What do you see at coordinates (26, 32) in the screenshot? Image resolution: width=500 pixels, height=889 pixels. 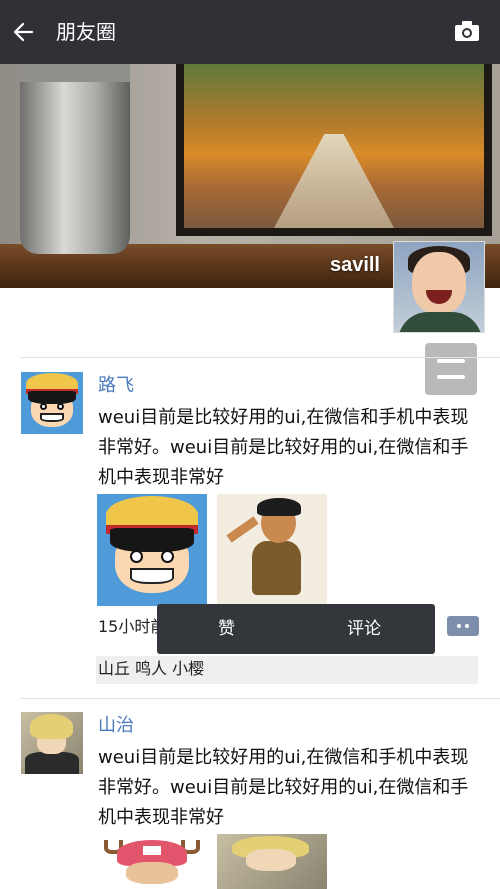 I see `arrow-left-icon` at bounding box center [26, 32].